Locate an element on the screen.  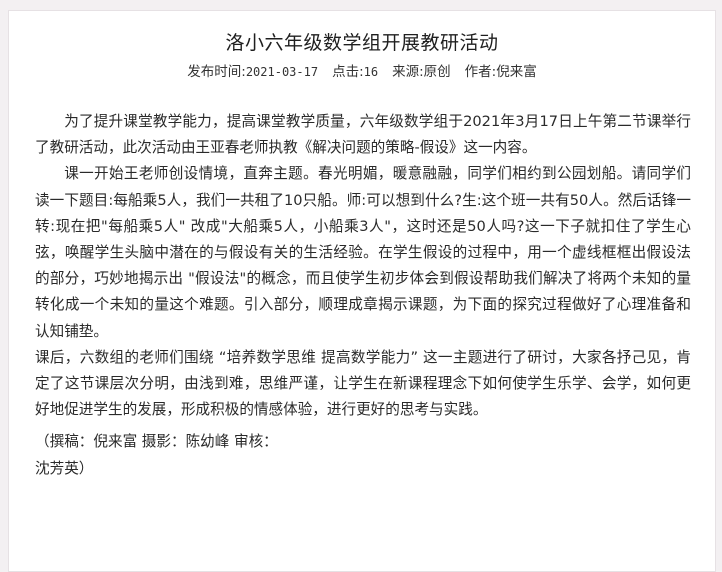
source-value: 原创 is located at coordinates (437, 72).